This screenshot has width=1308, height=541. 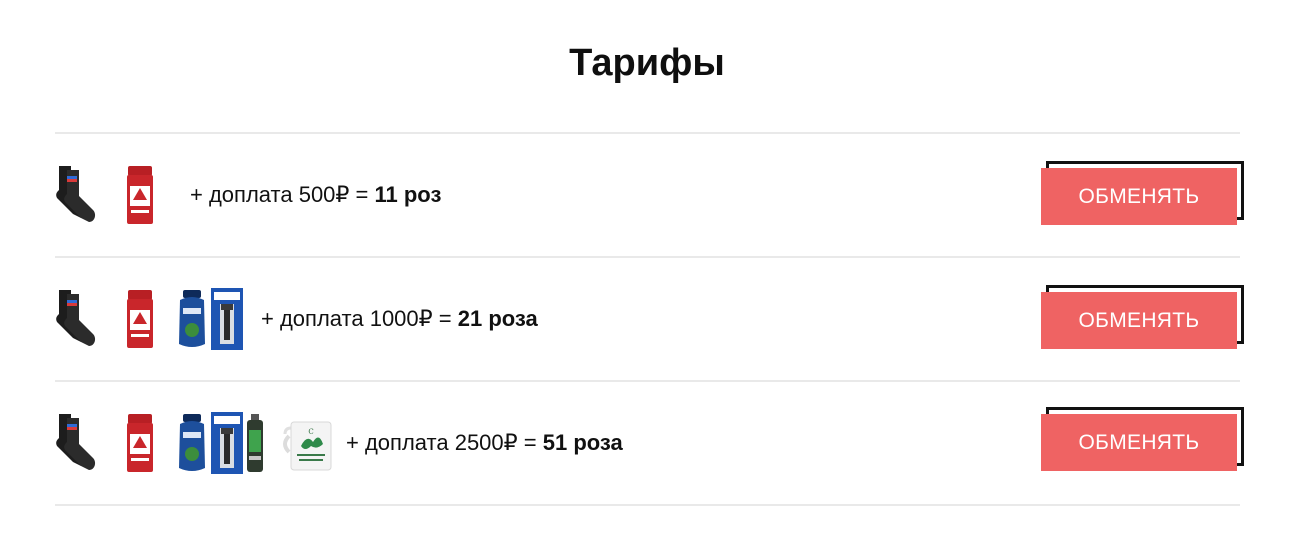 What do you see at coordinates (310, 432) in the screenshot?
I see `svg-text: C` at bounding box center [310, 432].